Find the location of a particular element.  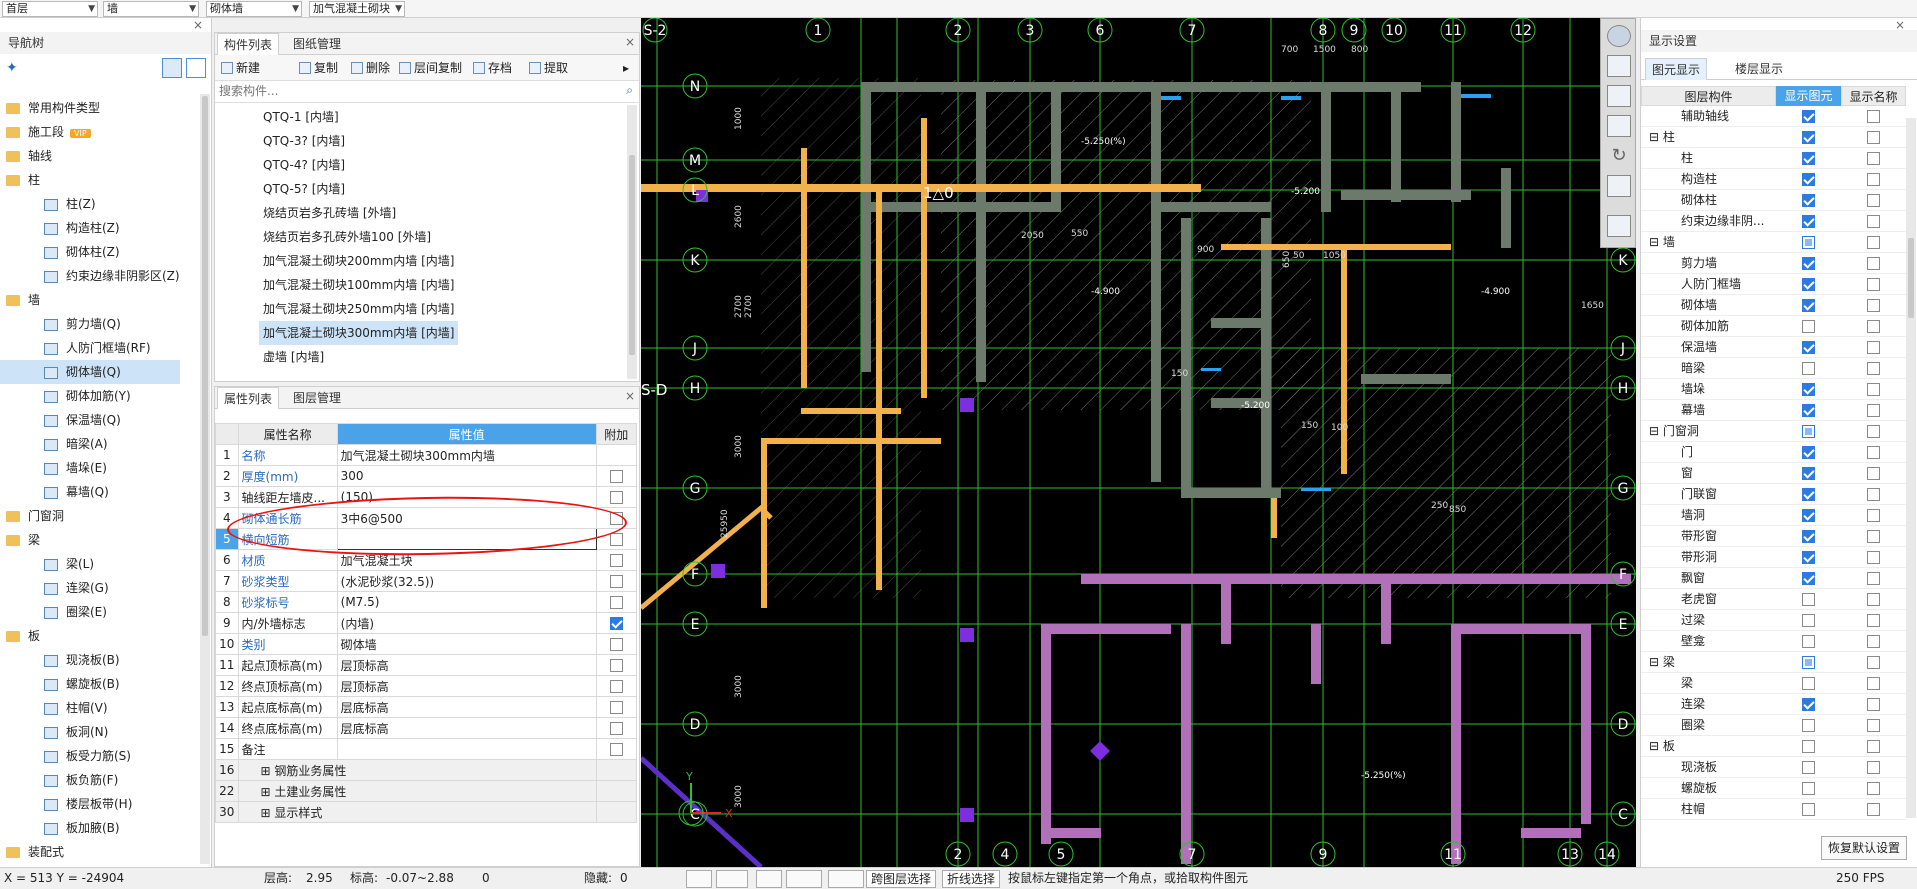

extract-button: 提取 is located at coordinates (548, 68).